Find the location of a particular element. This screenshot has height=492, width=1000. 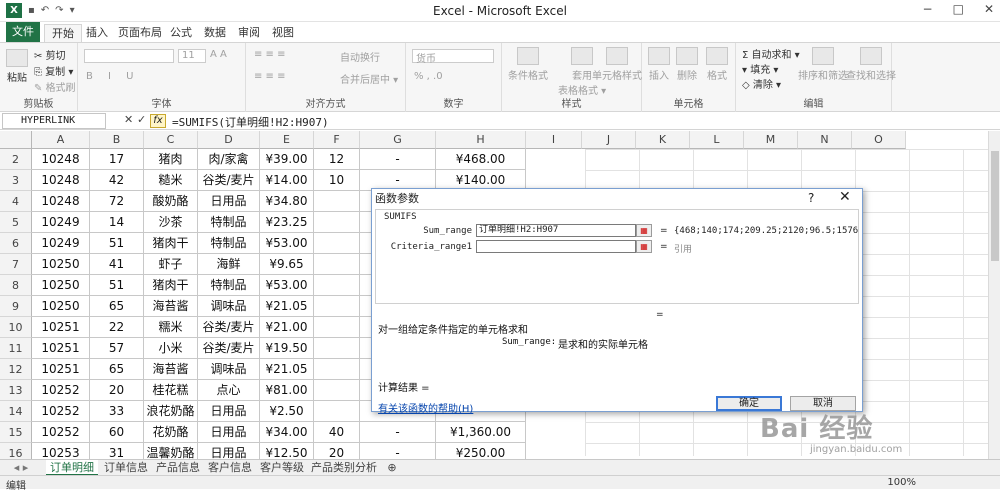

minimize-button: − is located at coordinates (928, 9).